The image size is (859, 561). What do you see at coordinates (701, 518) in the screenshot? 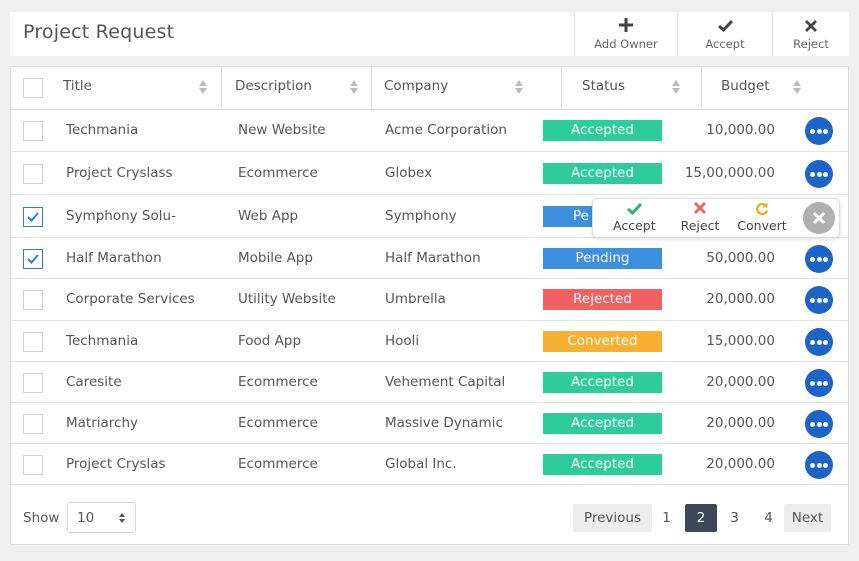
I see `pagination-page-2: 2` at bounding box center [701, 518].